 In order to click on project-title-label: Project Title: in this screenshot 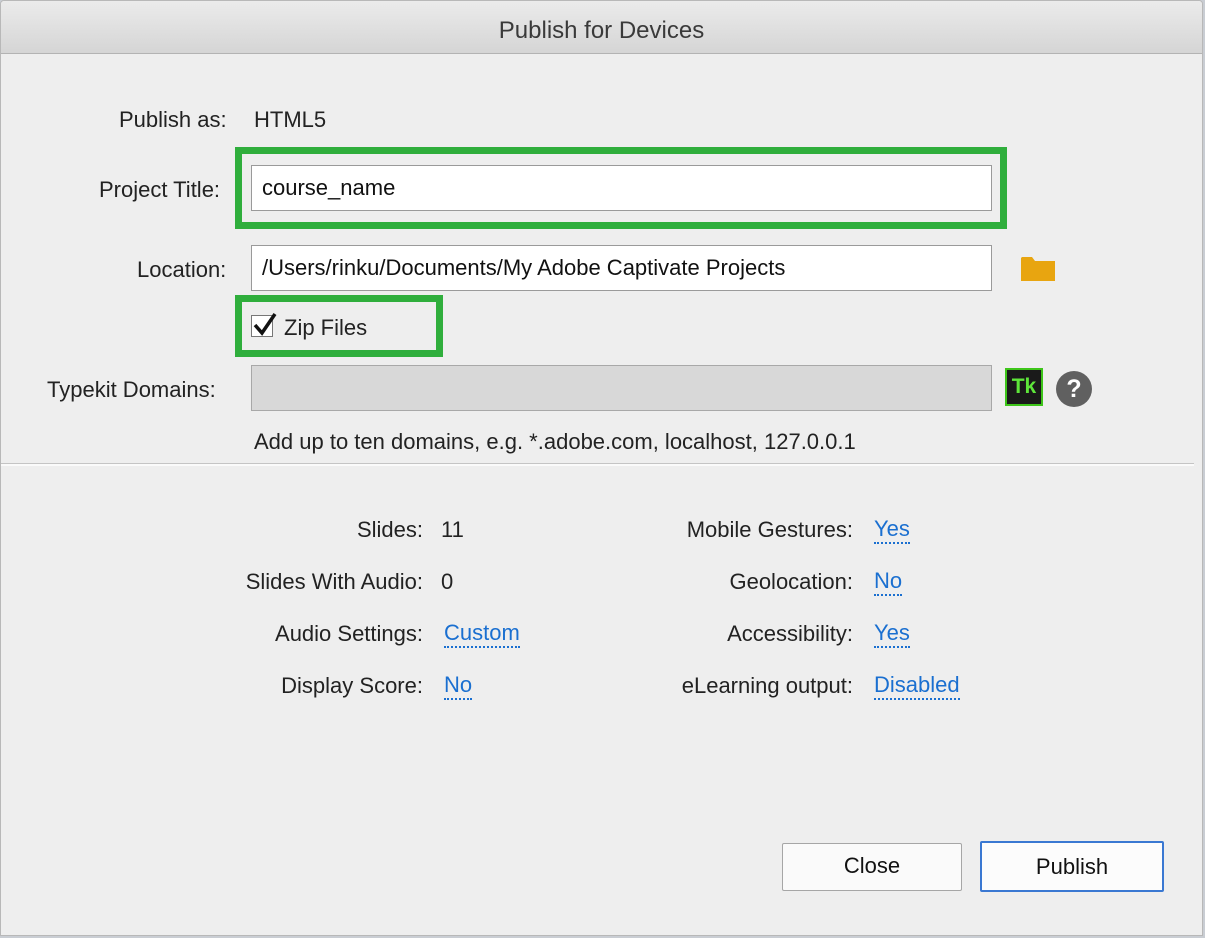, I will do `click(160, 189)`.